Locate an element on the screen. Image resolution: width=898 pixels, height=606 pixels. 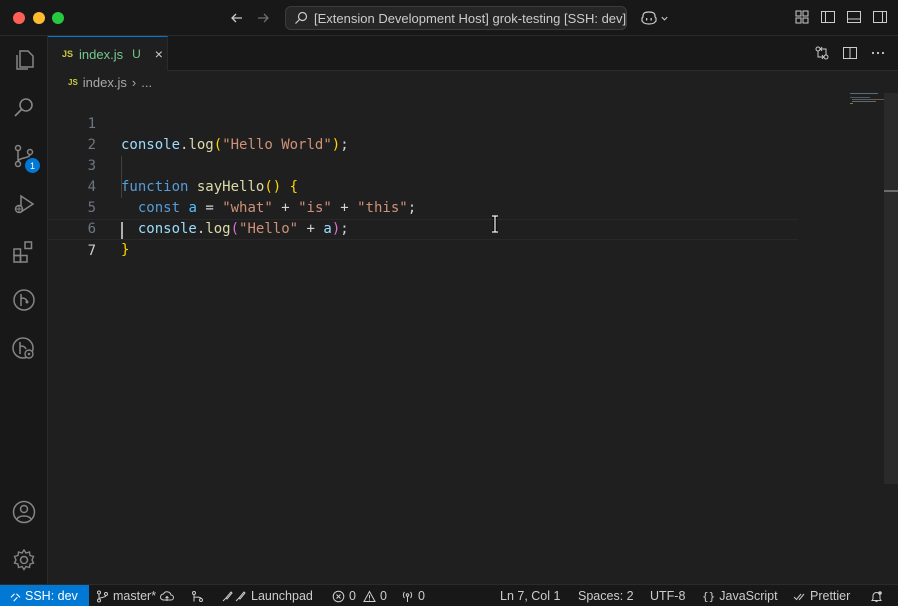
source-control-badge: 1 is located at coordinates (32, 165).